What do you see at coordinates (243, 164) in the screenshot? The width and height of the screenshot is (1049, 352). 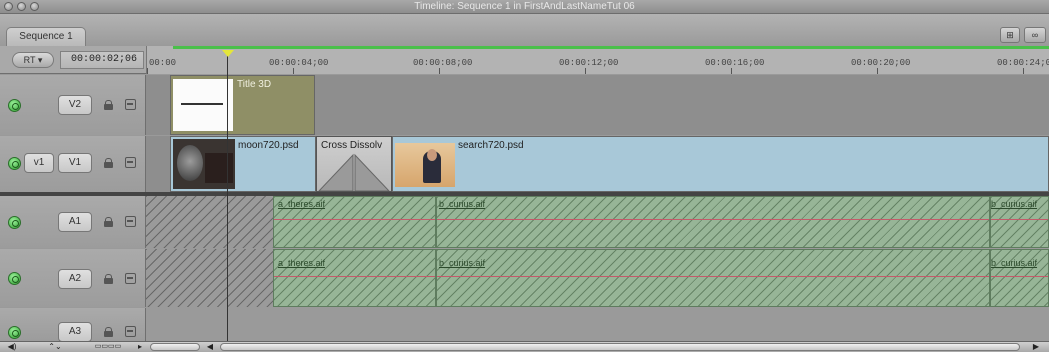 I see `clip-moon720: moon720.psd` at bounding box center [243, 164].